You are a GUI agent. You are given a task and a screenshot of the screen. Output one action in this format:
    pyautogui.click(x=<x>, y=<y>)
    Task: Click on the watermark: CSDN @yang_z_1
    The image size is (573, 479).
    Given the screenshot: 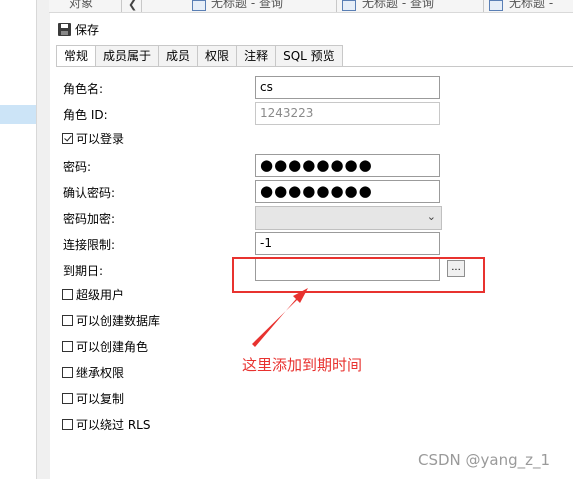 What is the action you would take?
    pyautogui.click(x=484, y=460)
    